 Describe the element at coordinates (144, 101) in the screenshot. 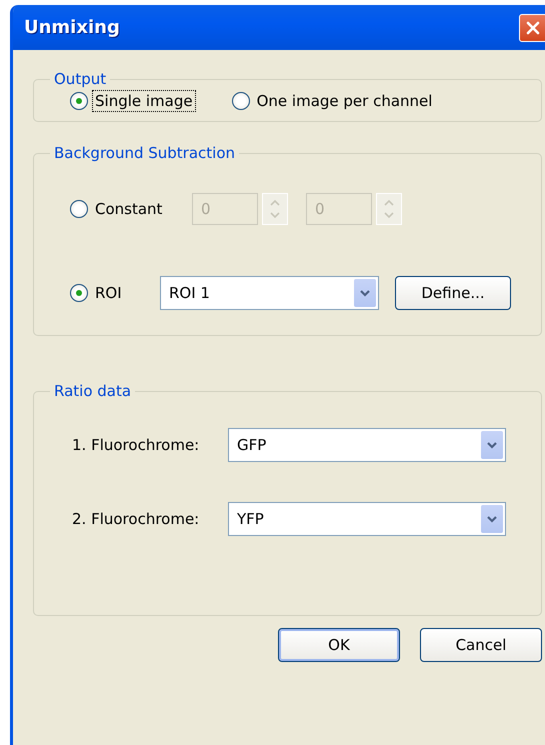

I see `radio-label: Single image` at that location.